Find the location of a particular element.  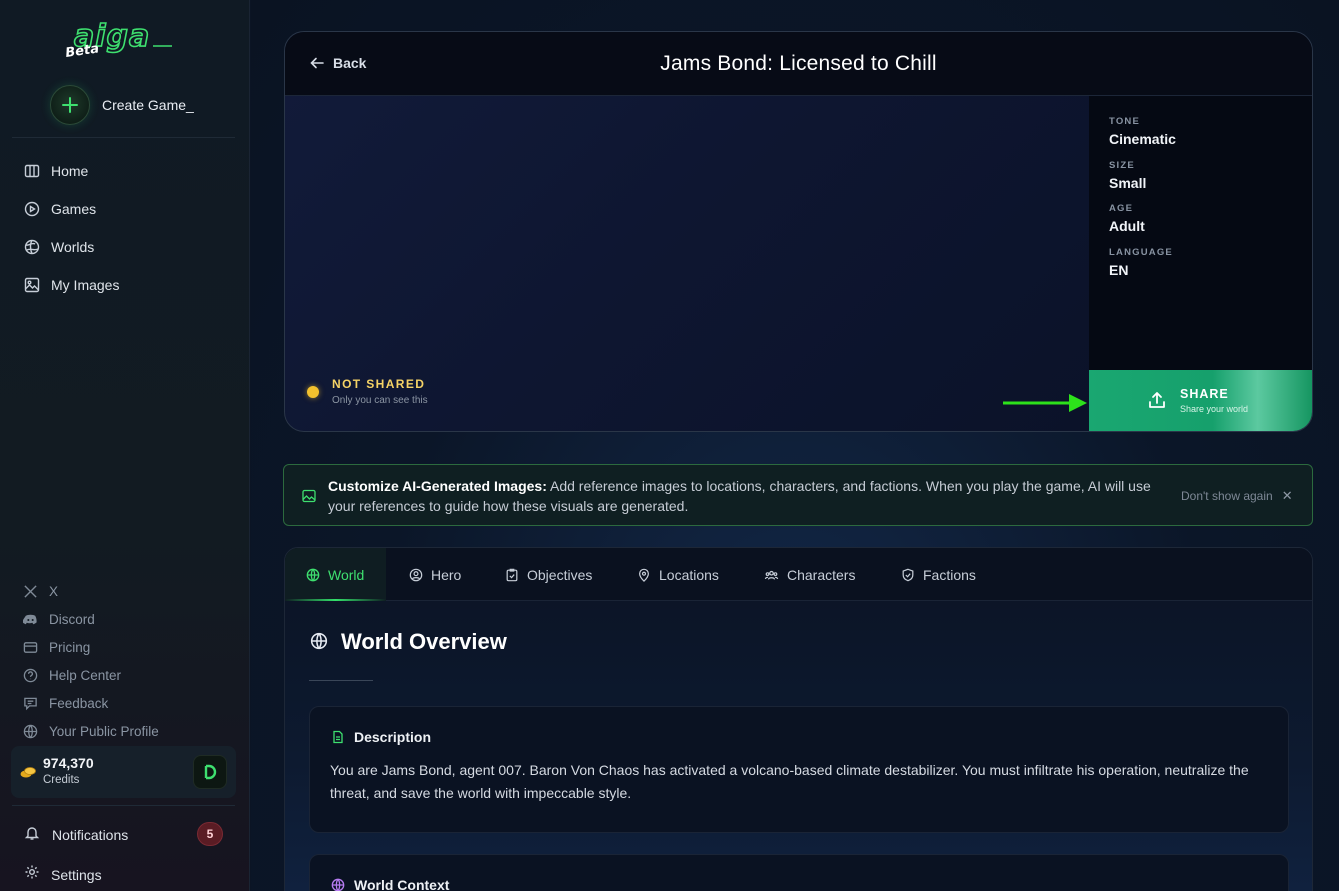

tab-hero: Hero is located at coordinates (435, 574).